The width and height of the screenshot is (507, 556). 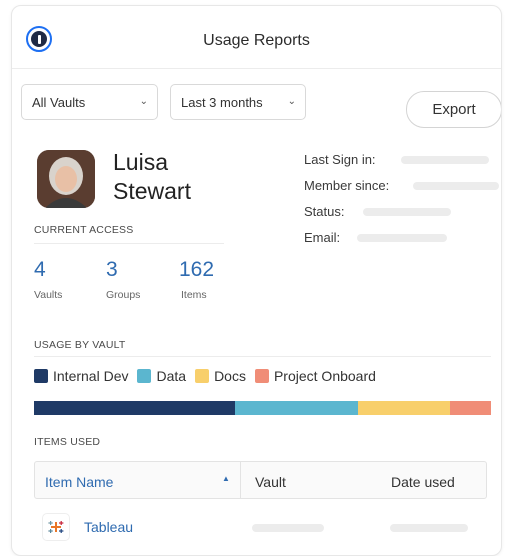 What do you see at coordinates (66, 179) in the screenshot?
I see `avatar` at bounding box center [66, 179].